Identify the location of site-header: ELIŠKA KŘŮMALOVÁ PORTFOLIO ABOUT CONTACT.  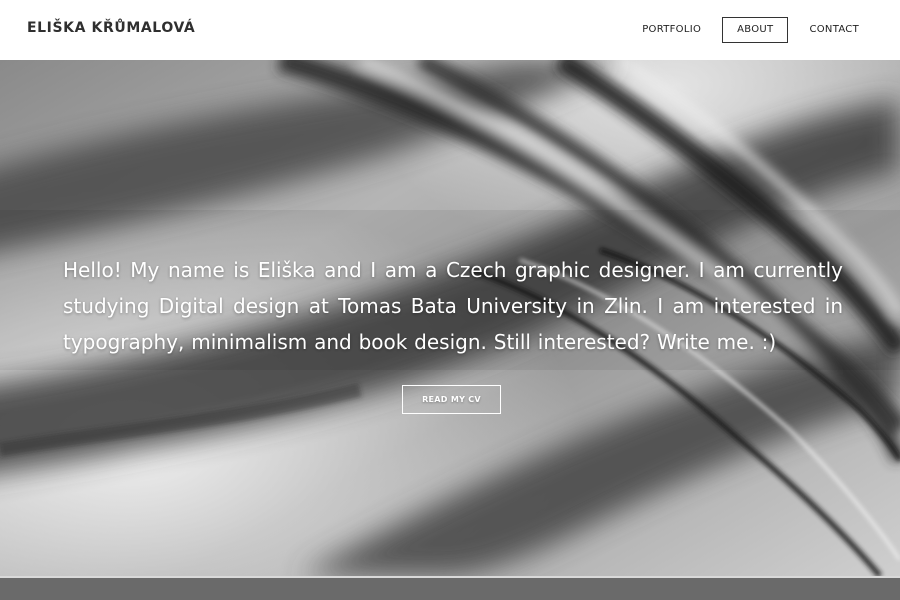
(450, 30).